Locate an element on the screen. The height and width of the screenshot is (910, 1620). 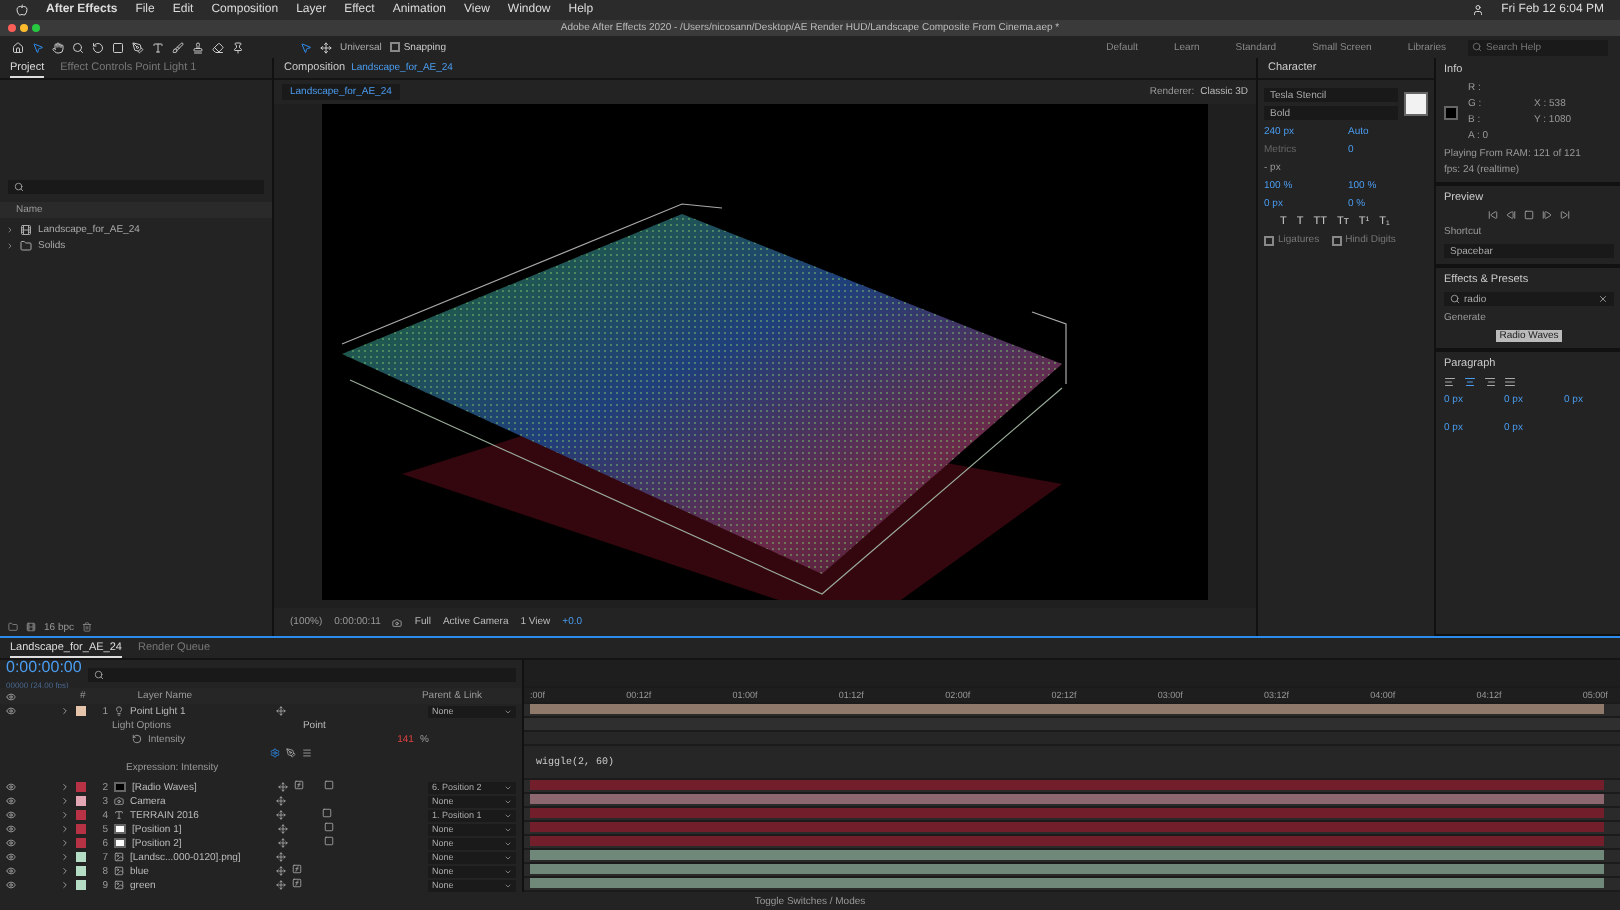
expression-menu-icon is located at coordinates (307, 753).